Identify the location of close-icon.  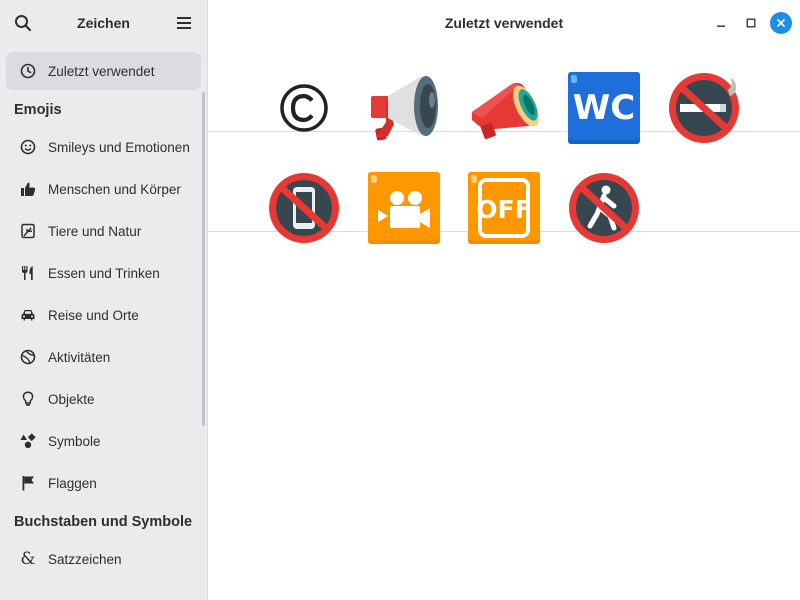
(781, 23).